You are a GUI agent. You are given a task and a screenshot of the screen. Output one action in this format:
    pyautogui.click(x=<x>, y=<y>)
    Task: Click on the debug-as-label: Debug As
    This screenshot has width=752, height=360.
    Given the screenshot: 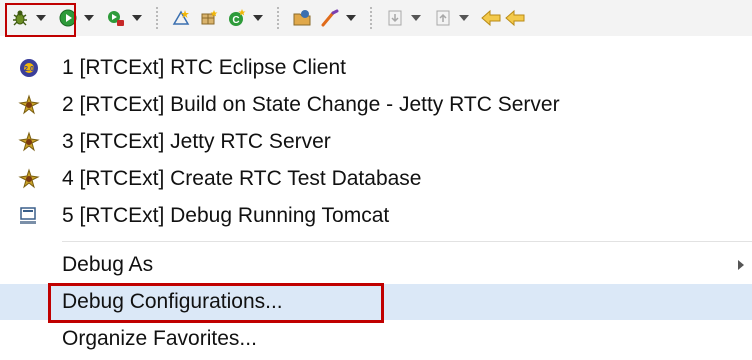 What is the action you would take?
    pyautogui.click(x=108, y=264)
    